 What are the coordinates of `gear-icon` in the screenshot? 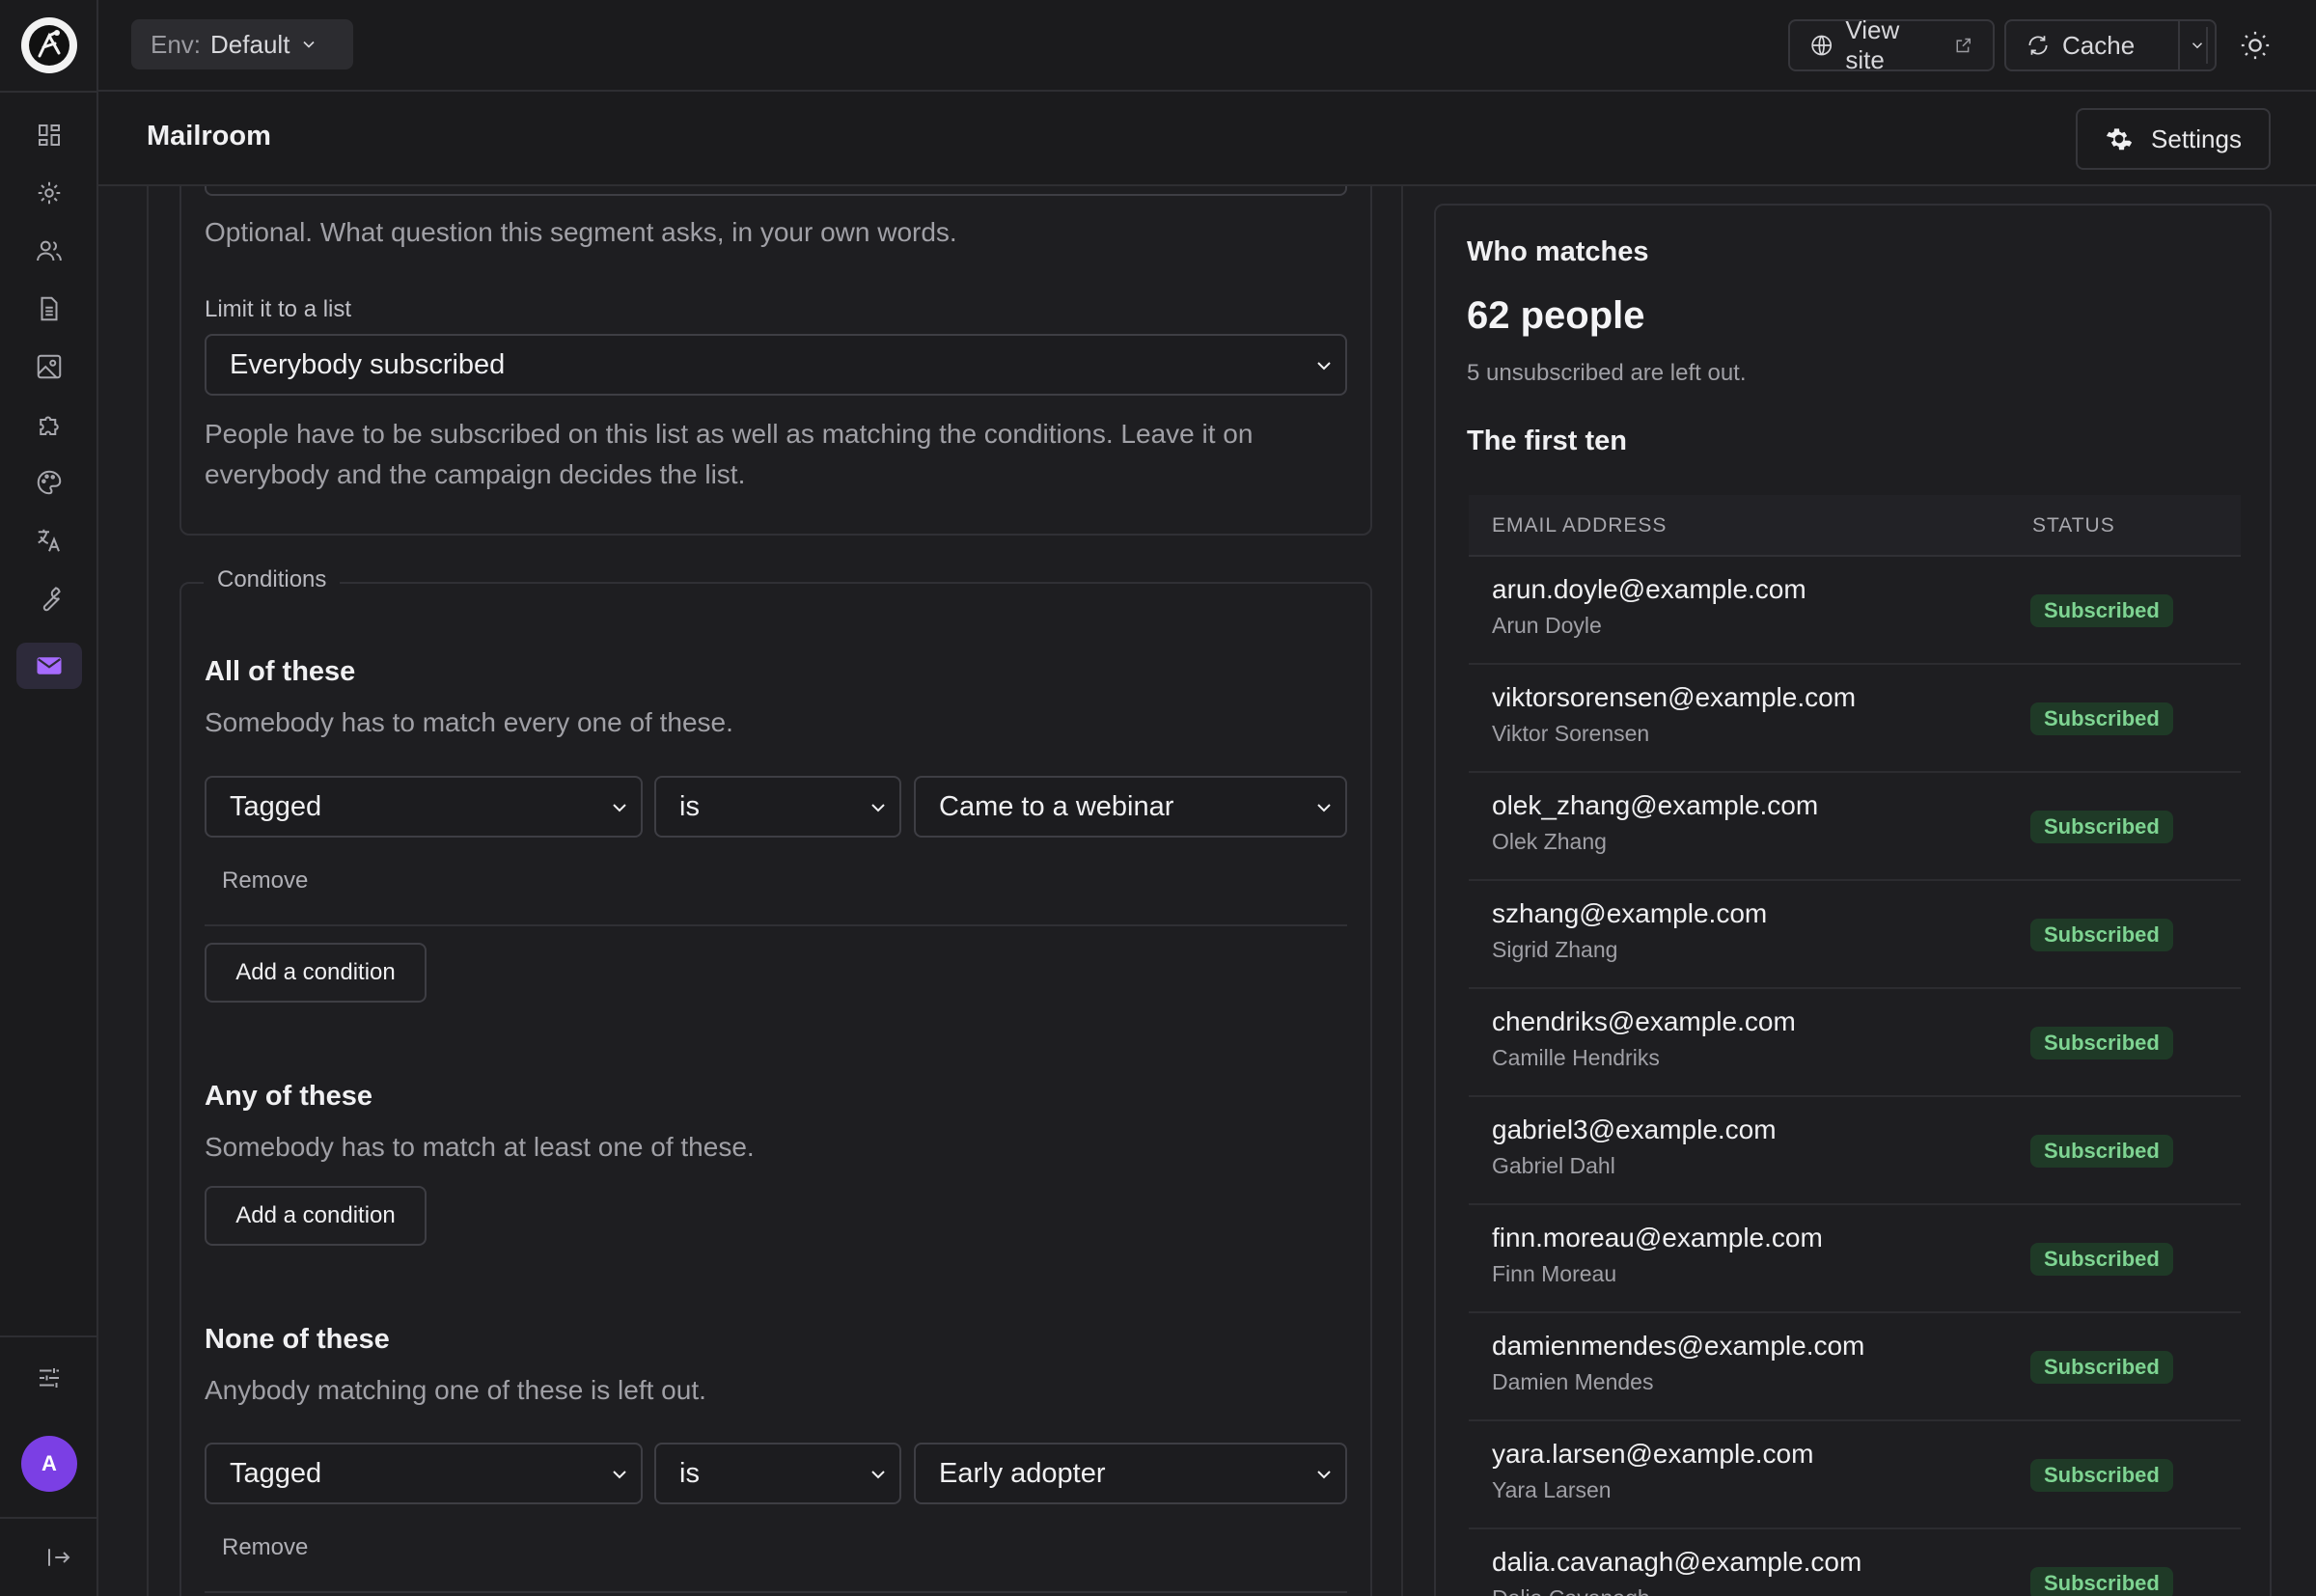 It's located at (49, 193).